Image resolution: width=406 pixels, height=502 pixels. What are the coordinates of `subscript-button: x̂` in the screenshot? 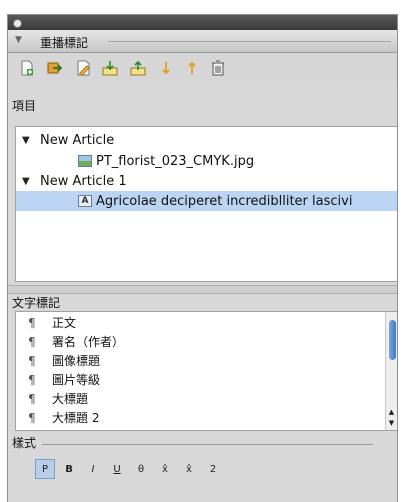 It's located at (189, 469).